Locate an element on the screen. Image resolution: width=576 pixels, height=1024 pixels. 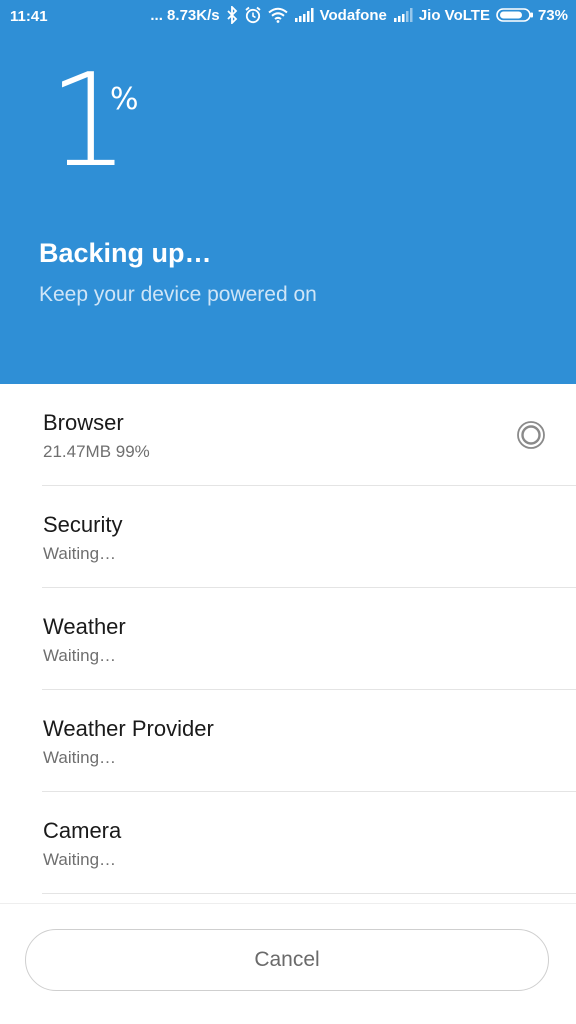
status-indicators: ... 8.73K/s Vodafone Jio VoLTE 73% is located at coordinates (359, 15).